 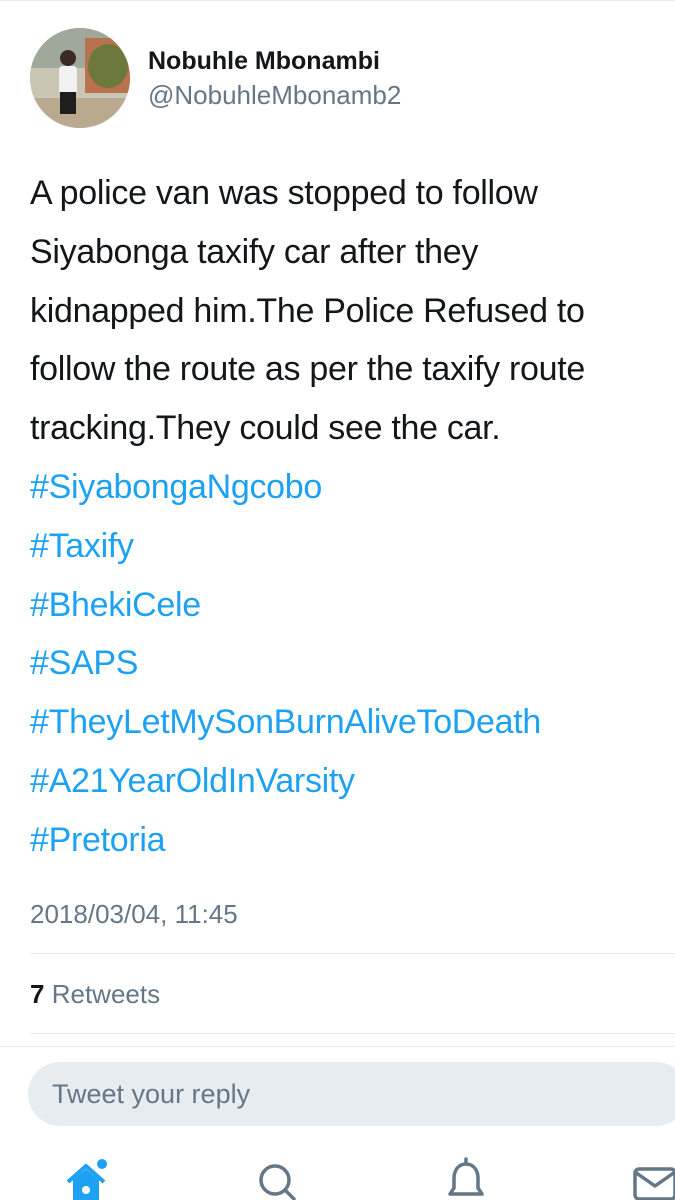 I want to click on tweet-text-line: A police van was stopped to follow, so click(x=284, y=193).